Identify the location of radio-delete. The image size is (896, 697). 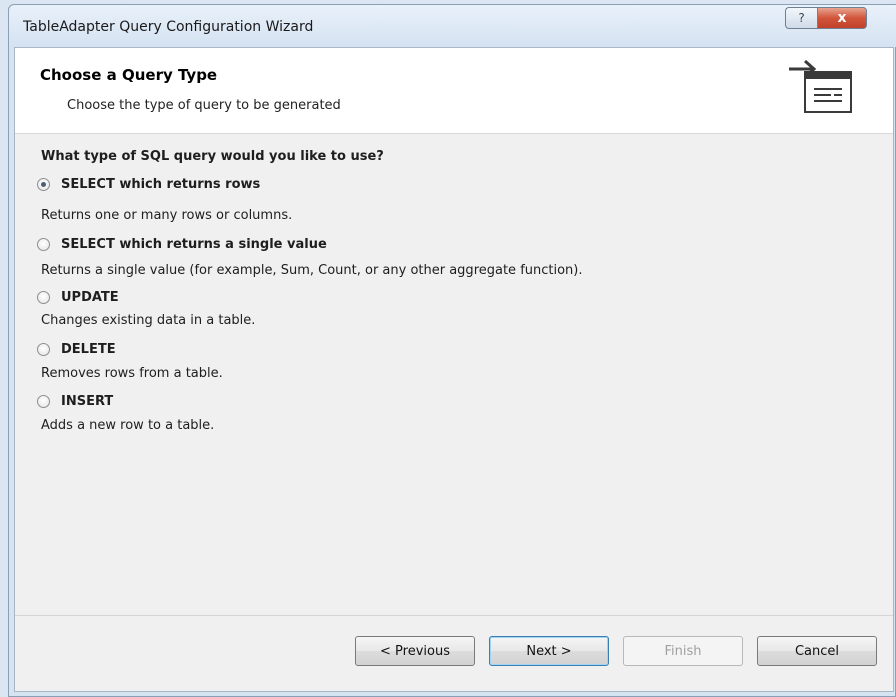
(43, 349).